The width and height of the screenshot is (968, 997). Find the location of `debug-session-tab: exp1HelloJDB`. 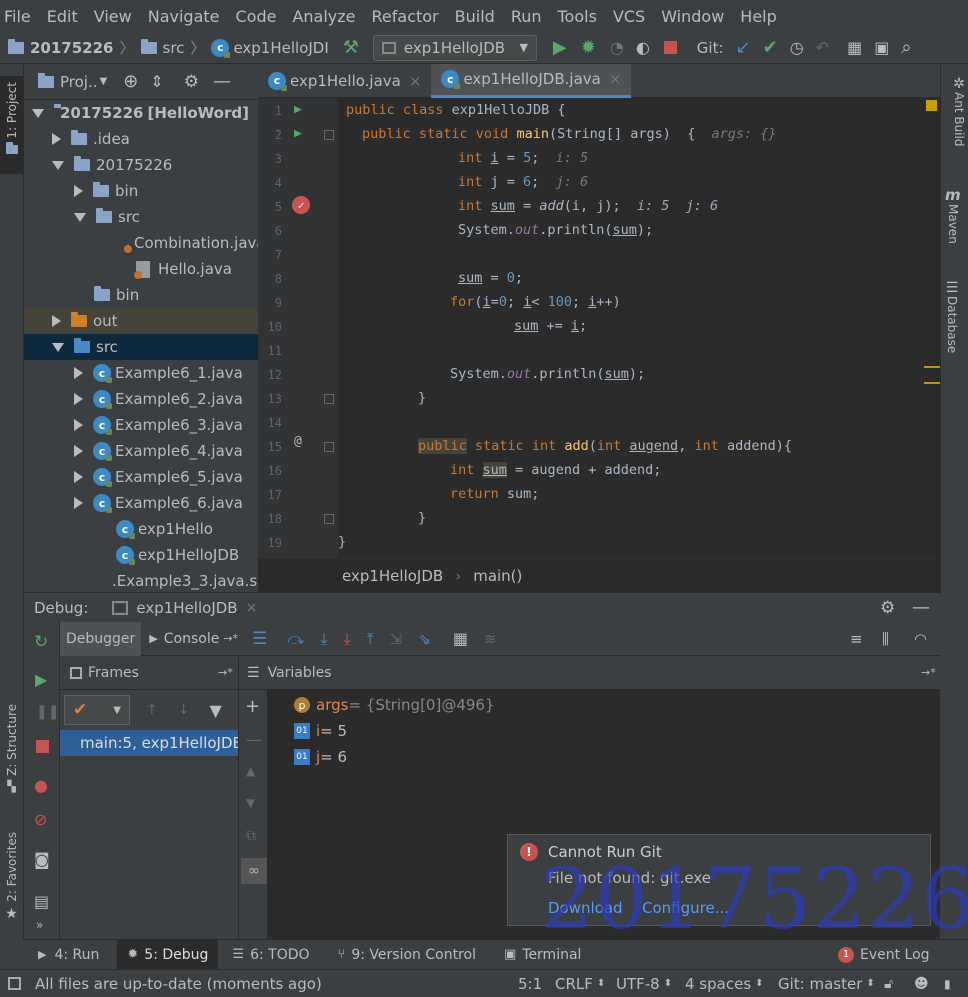

debug-session-tab: exp1HelloJDB is located at coordinates (186, 608).